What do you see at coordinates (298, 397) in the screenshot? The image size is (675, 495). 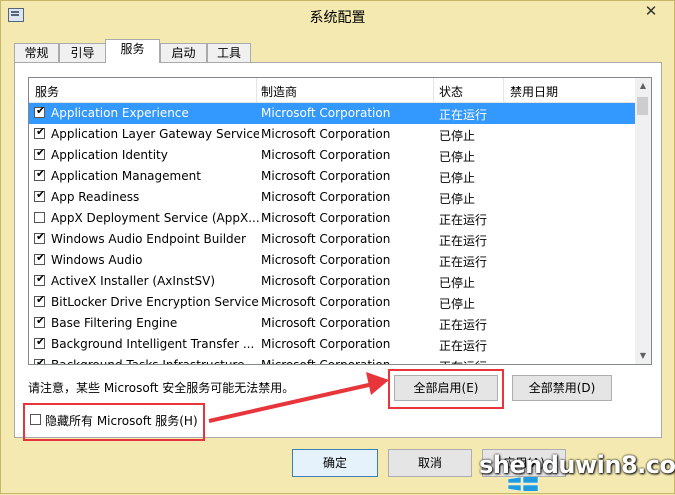 I see `annotation-arrow-icon` at bounding box center [298, 397].